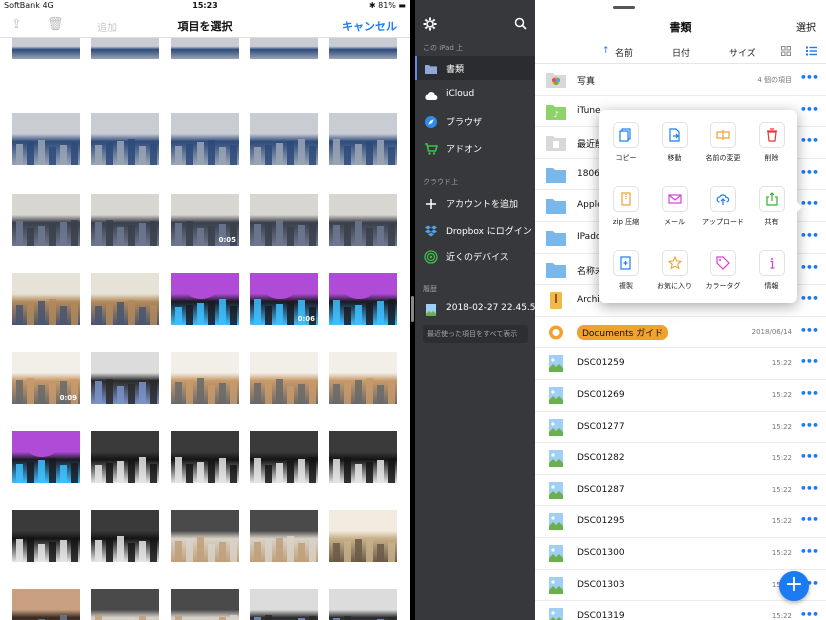 The height and width of the screenshot is (620, 826). What do you see at coordinates (675, 216) in the screenshot?
I see `action-mail: メール` at bounding box center [675, 216].